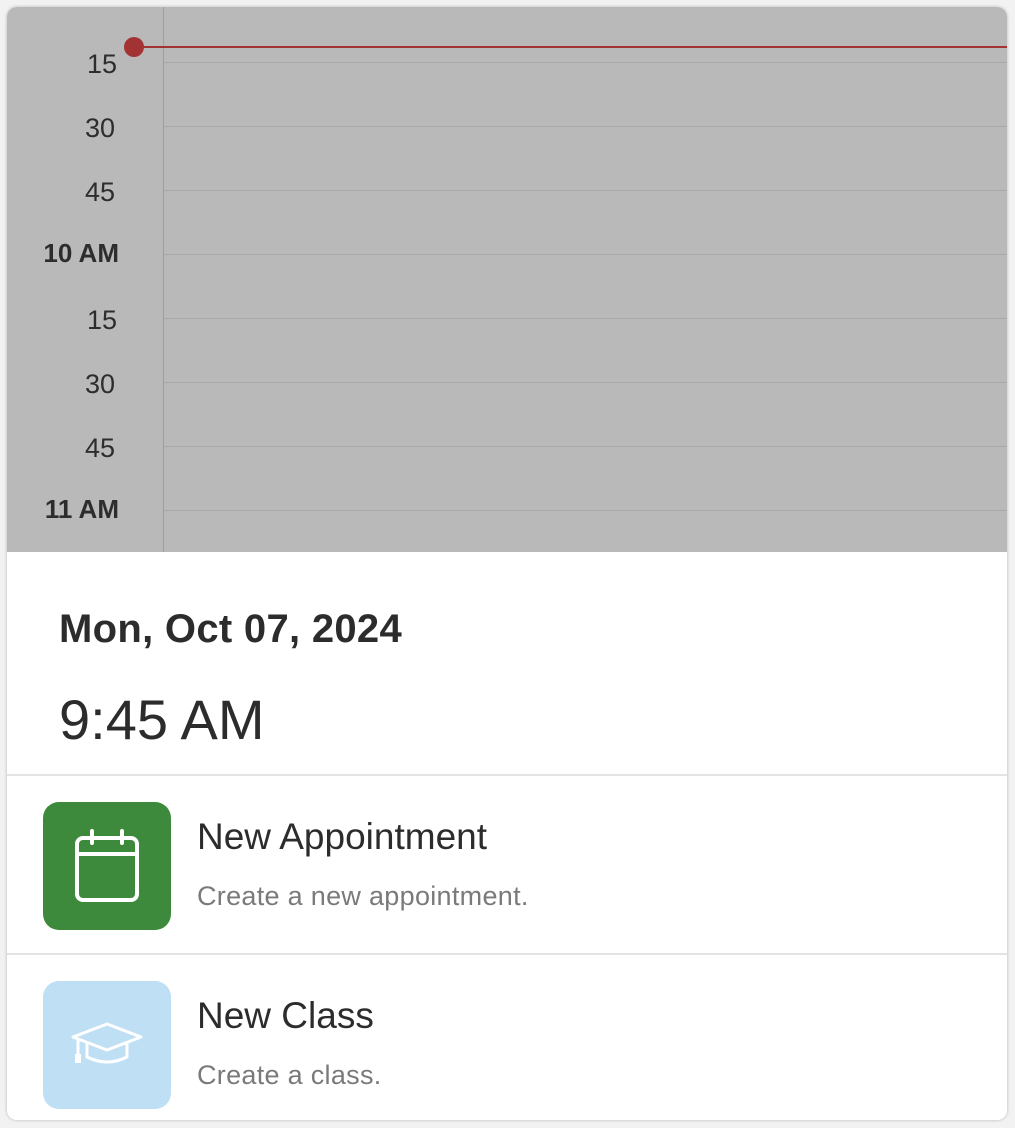  I want to click on new-class-option: New Class Create a class., so click(507, 1037).